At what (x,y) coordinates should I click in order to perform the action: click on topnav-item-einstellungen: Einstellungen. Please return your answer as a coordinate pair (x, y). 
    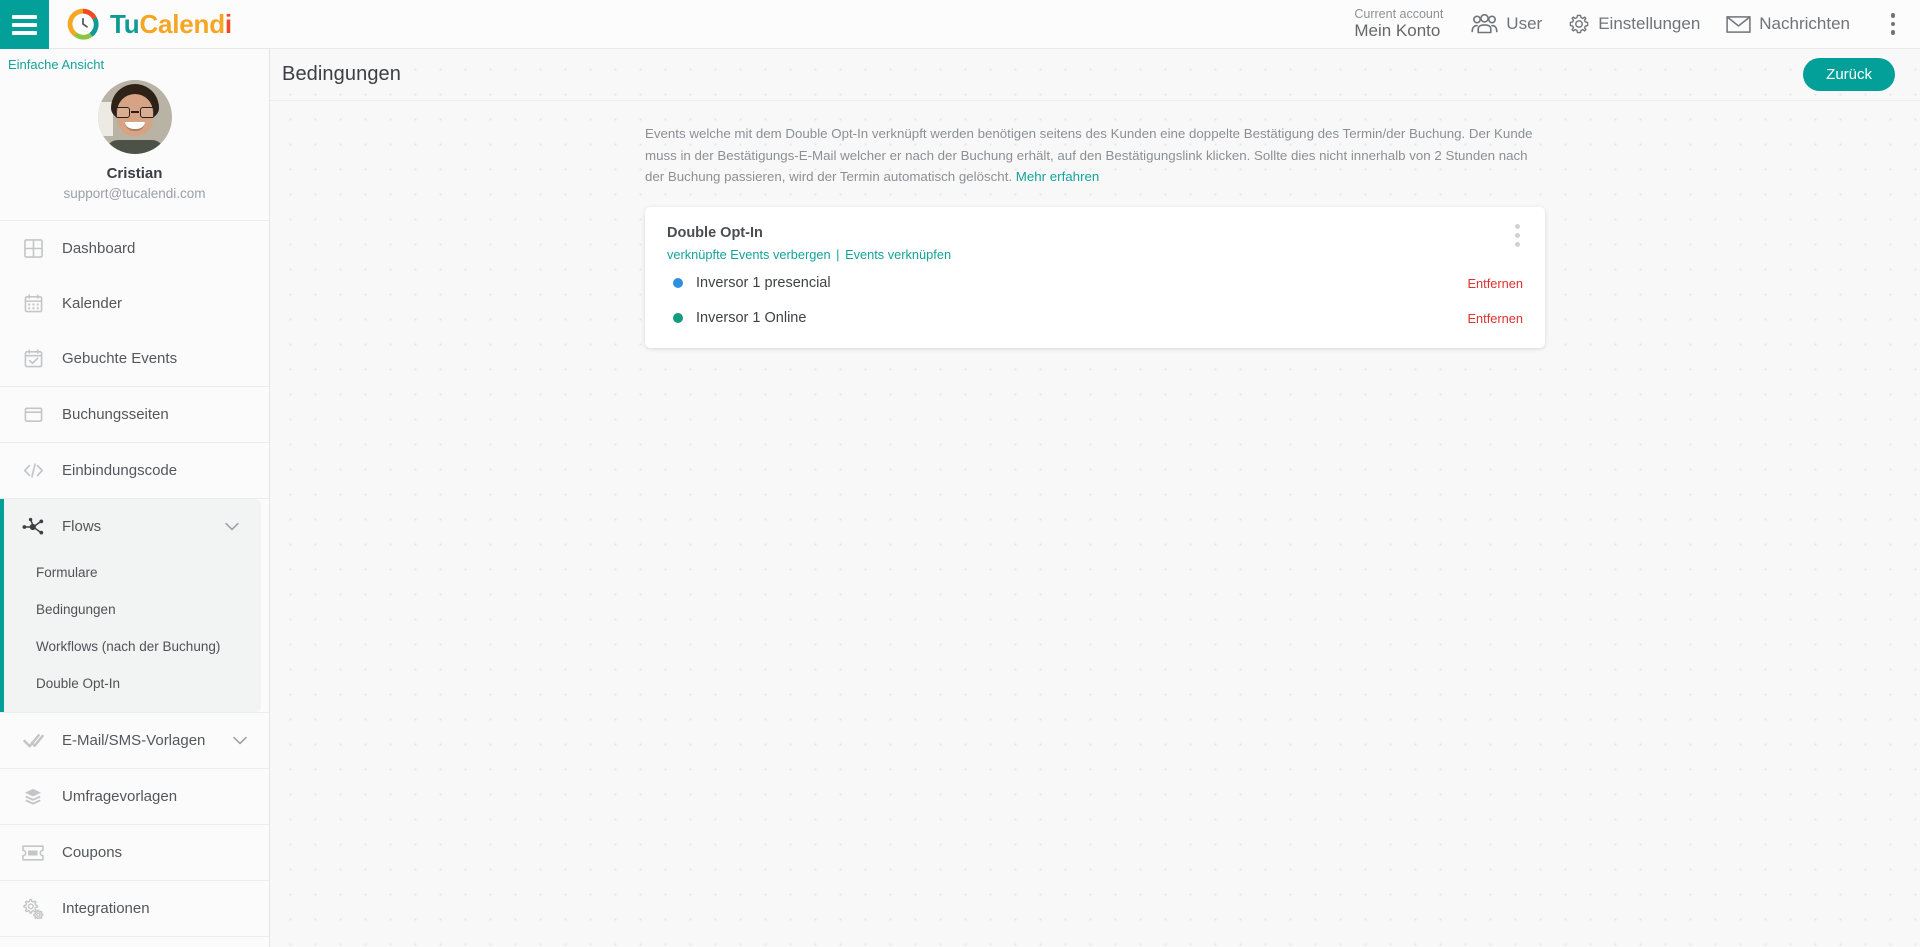
    Looking at the image, I should click on (1634, 24).